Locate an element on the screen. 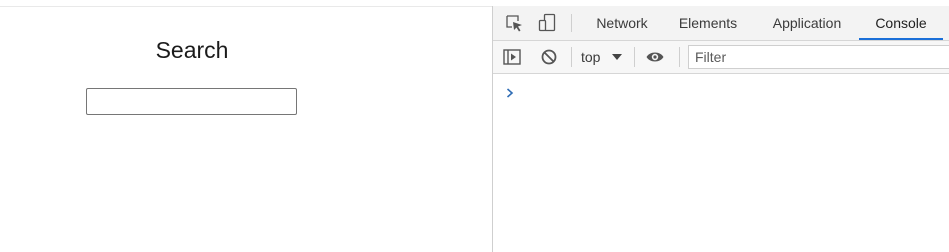  tab-application: Application is located at coordinates (807, 23).